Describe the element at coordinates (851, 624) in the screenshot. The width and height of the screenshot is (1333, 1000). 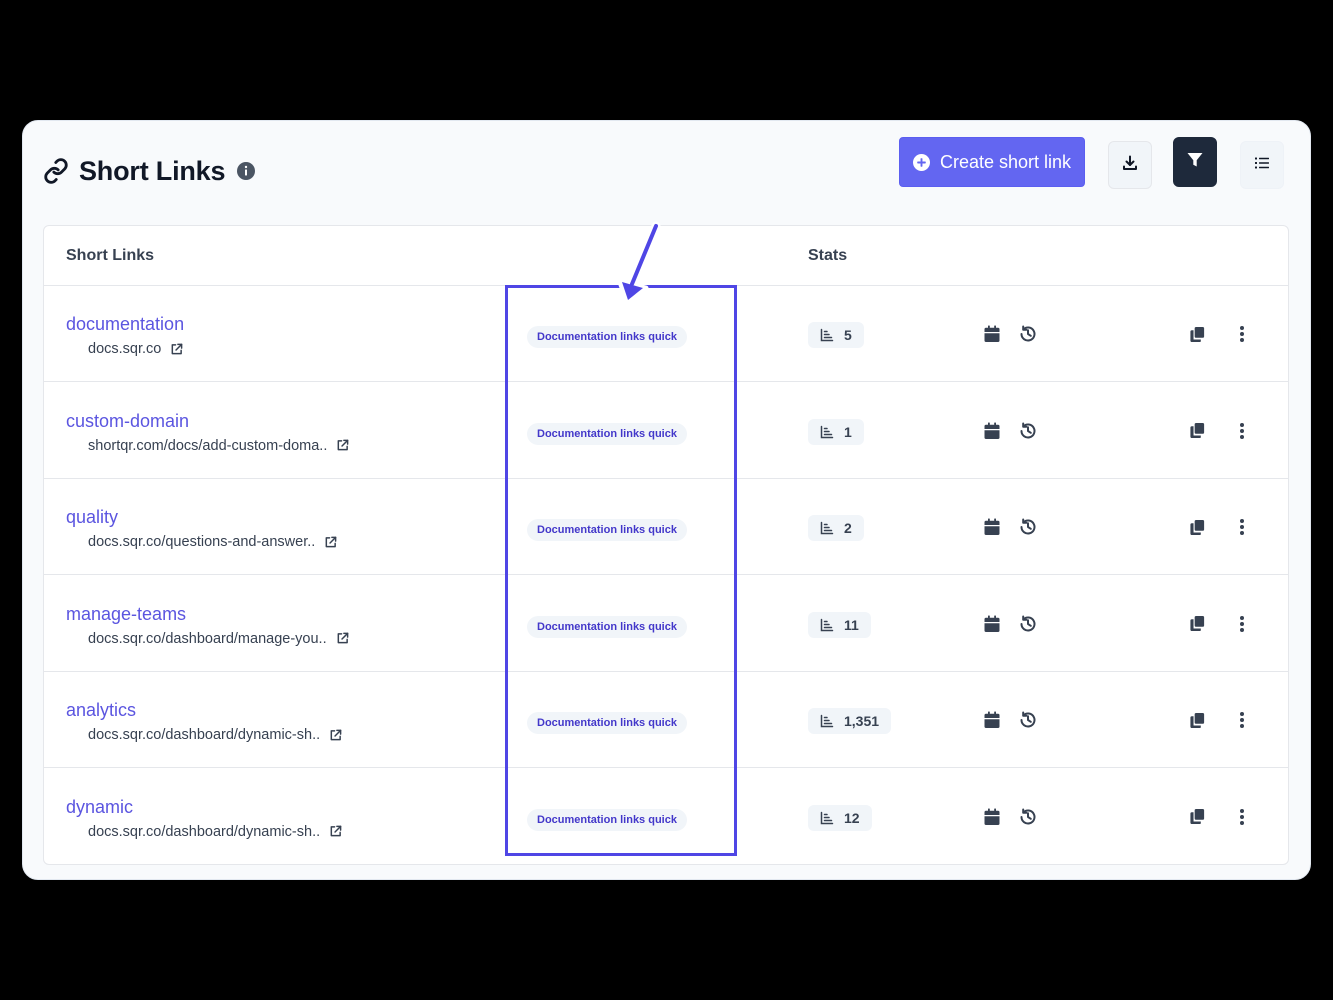
I see `stats-count: 11` at that location.